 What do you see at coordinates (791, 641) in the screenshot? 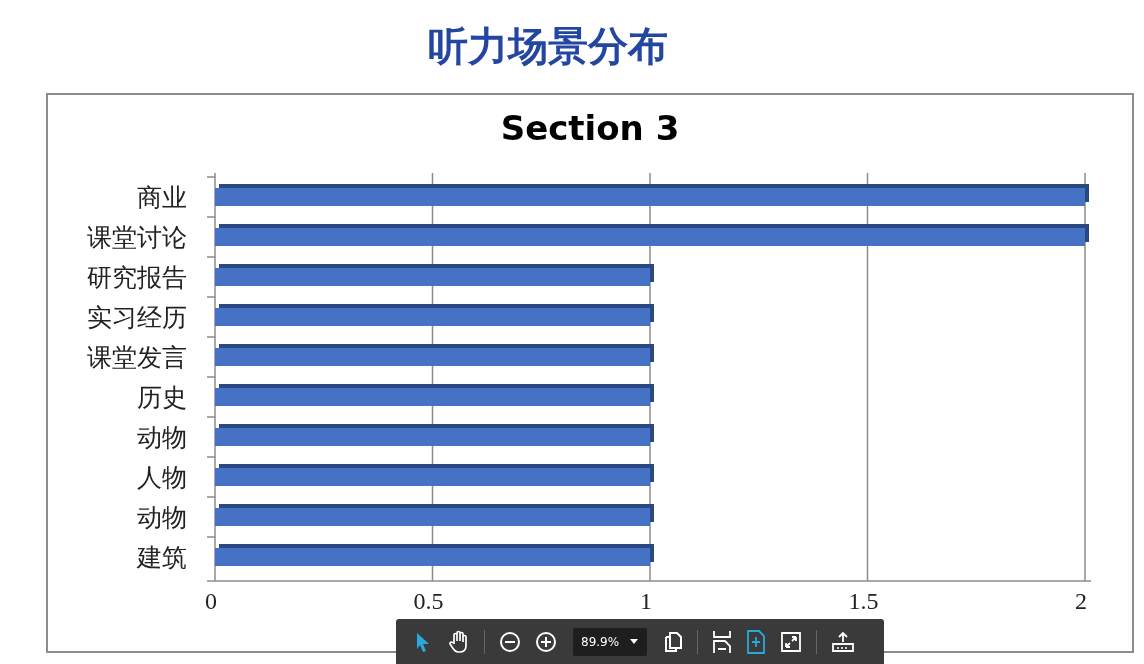
I see `fullscreen-icon` at bounding box center [791, 641].